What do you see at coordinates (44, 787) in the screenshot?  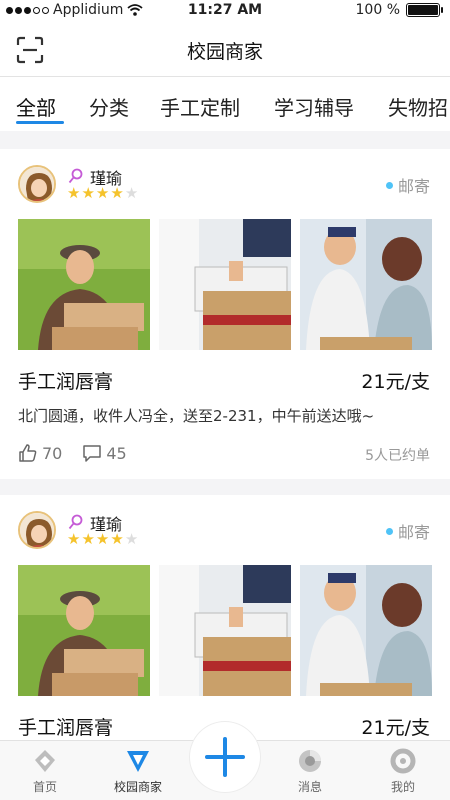 I see `tabbar-home-label: 首页` at bounding box center [44, 787].